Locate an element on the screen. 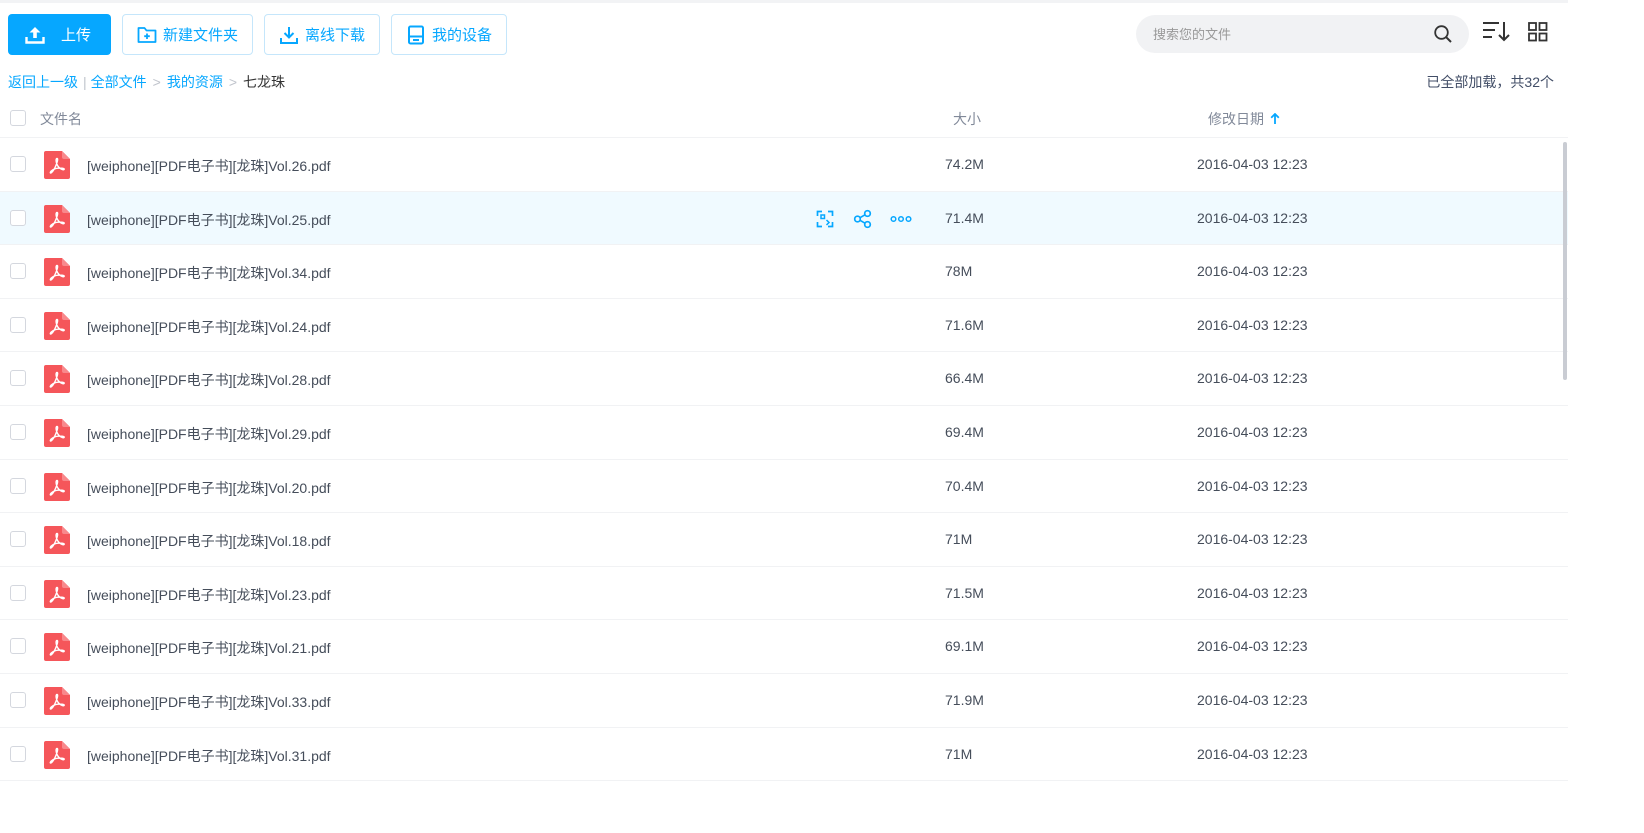 Image resolution: width=1644 pixels, height=833 pixels. share-icon is located at coordinates (863, 219).